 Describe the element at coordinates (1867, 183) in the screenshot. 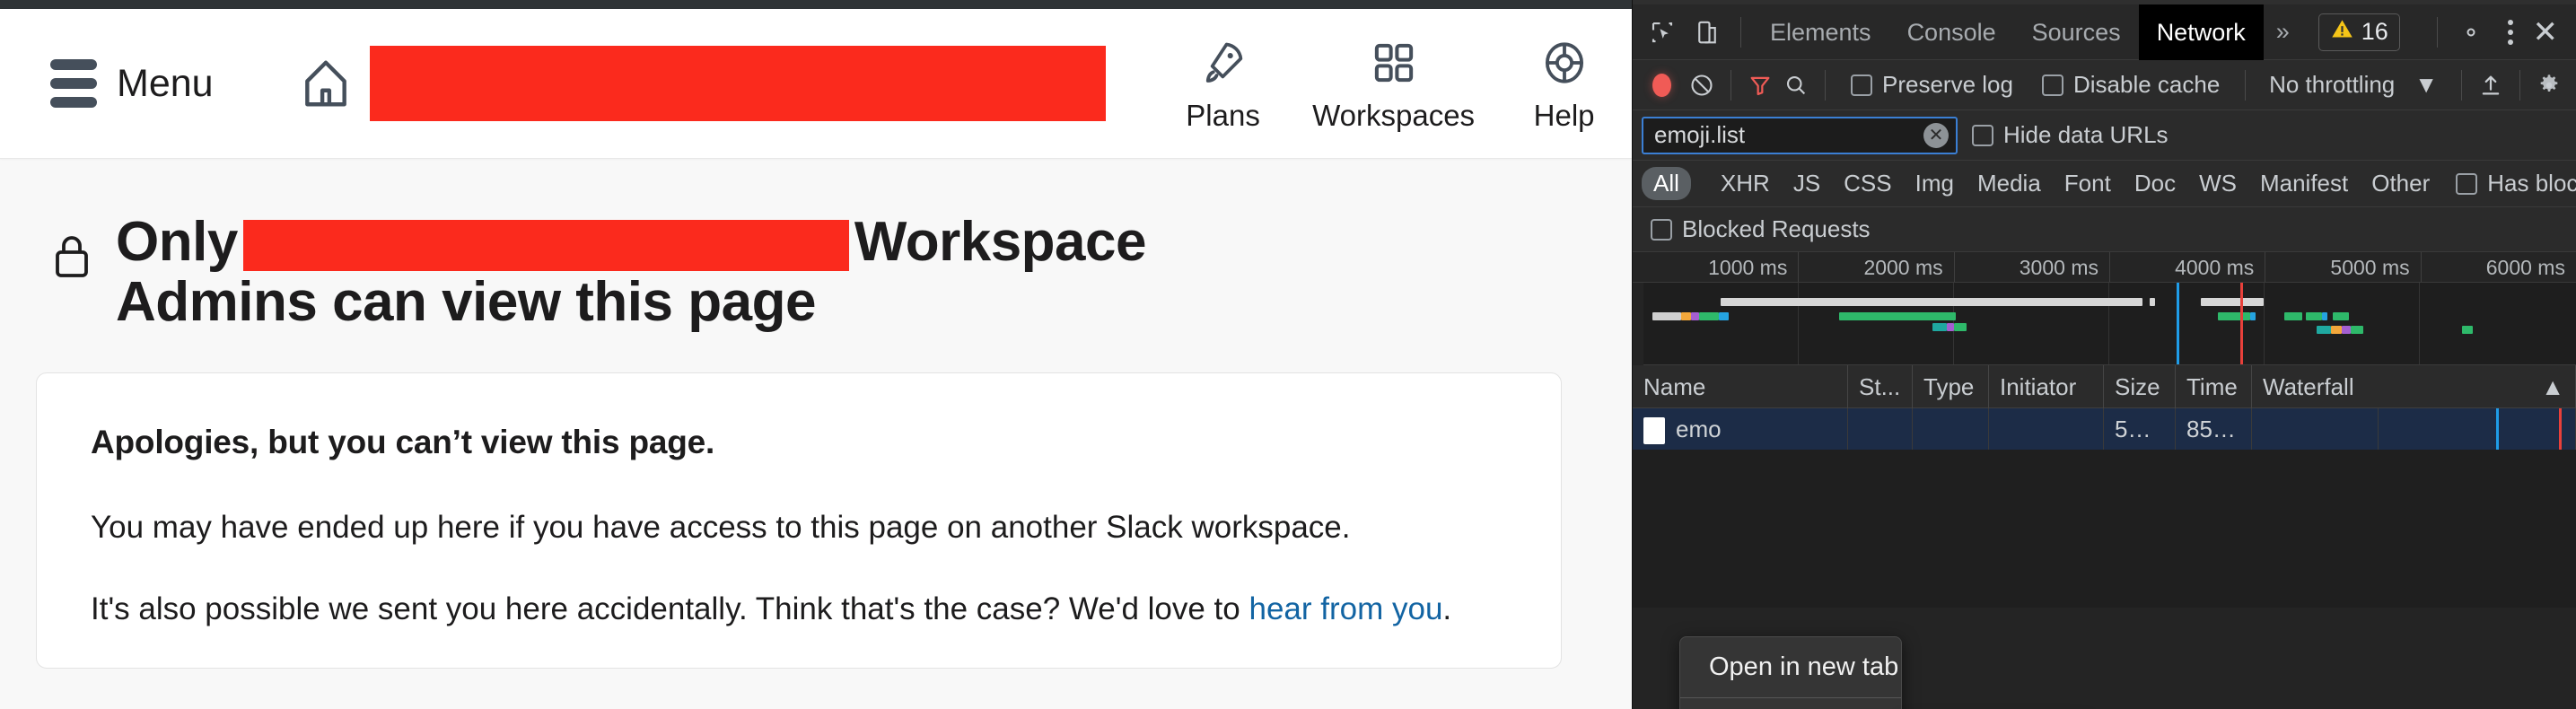

I see `type-filter-css: CSS` at that location.